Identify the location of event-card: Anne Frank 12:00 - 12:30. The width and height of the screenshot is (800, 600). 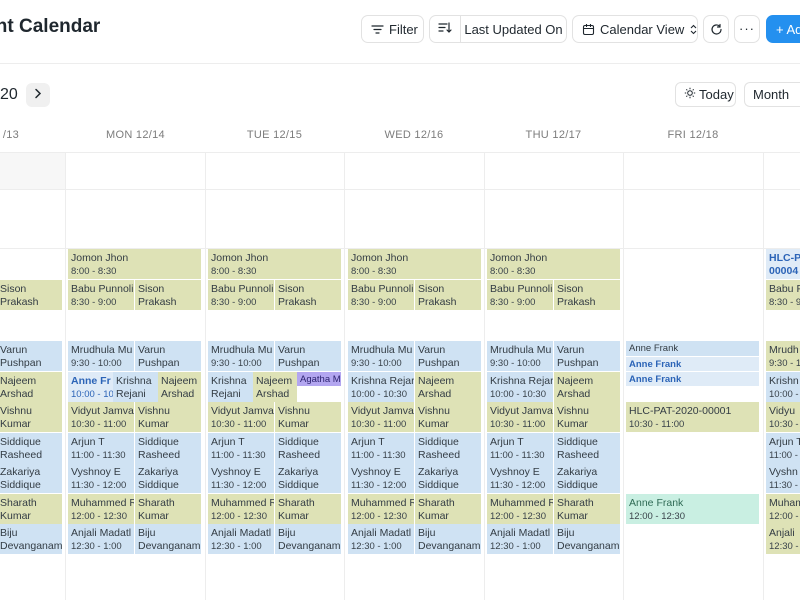
(692, 509).